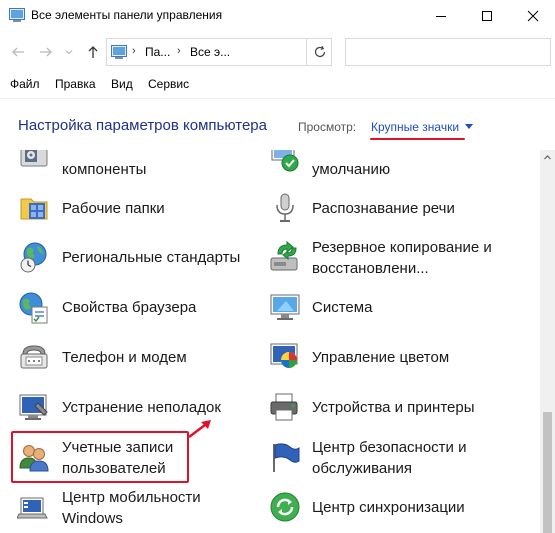 The image size is (555, 533). Describe the element at coordinates (351, 169) in the screenshot. I see `item-label: умолчанию` at that location.